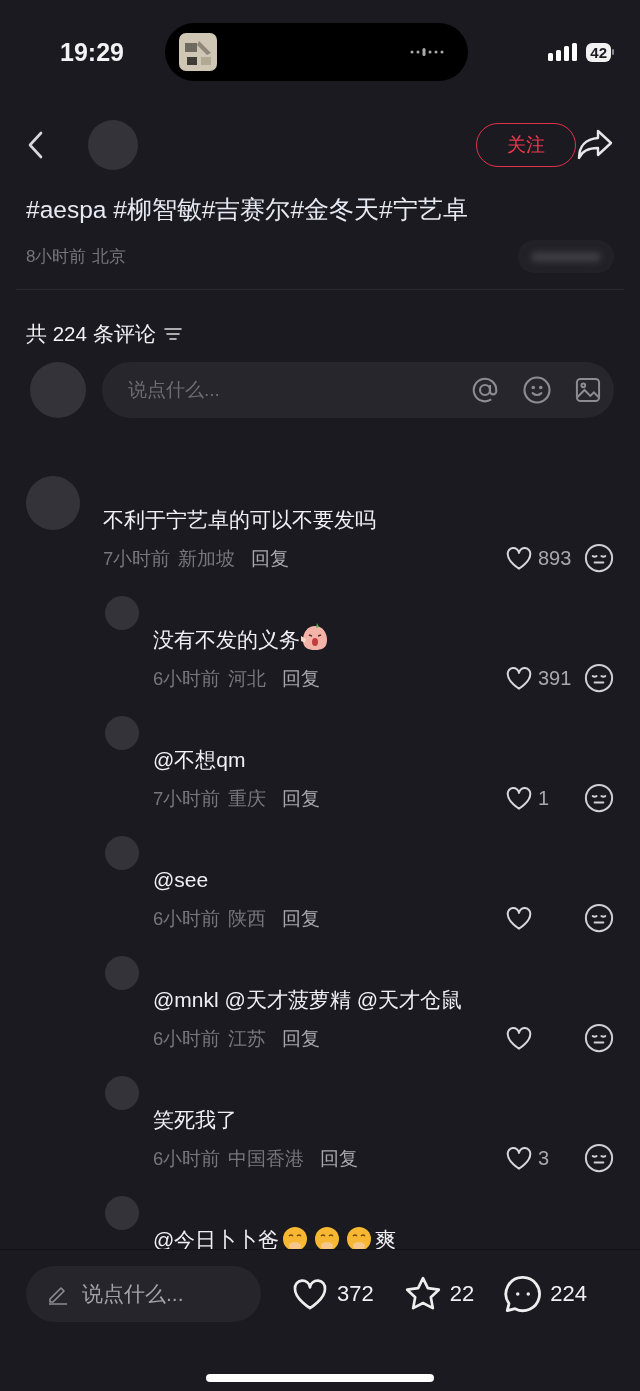  Describe the element at coordinates (181, 880) in the screenshot. I see `comment-text: @see` at that location.